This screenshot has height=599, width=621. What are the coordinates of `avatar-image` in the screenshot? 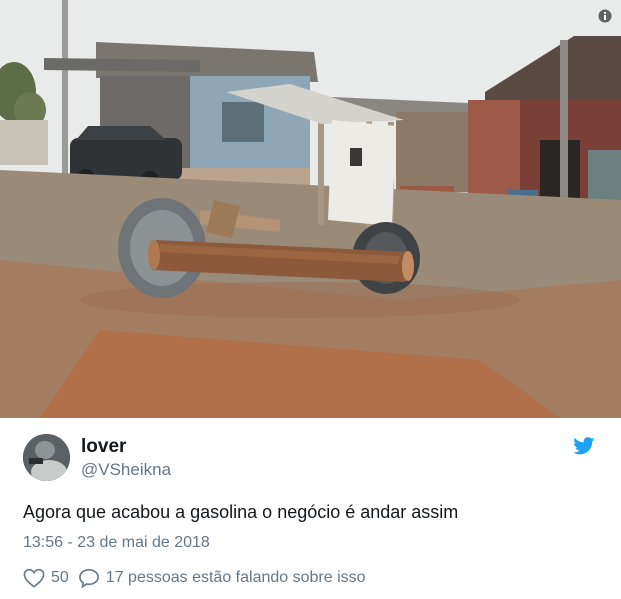 It's located at (46, 457).